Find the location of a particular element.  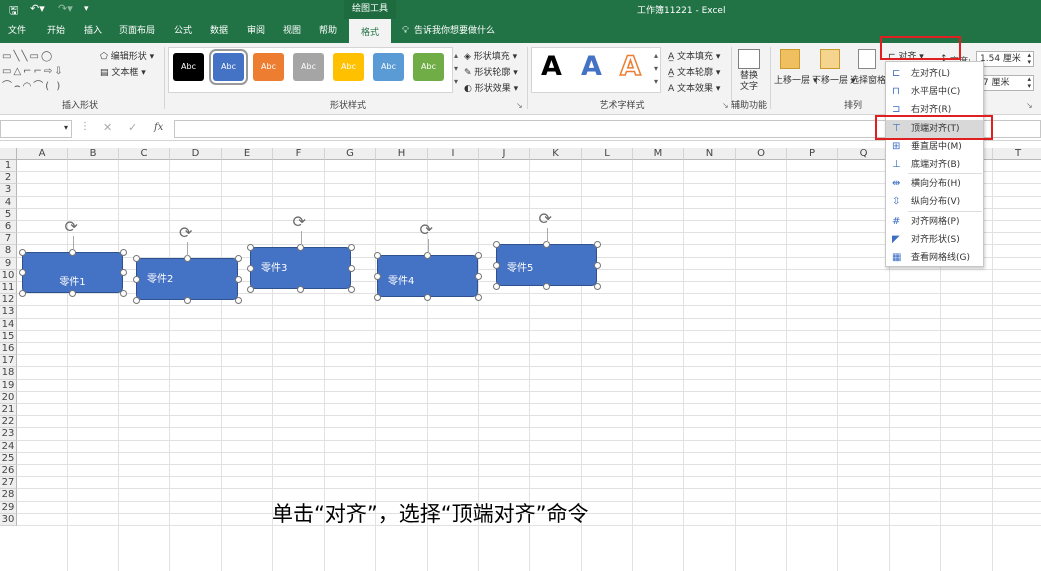

shape-style-gold: Abc is located at coordinates (348, 67).